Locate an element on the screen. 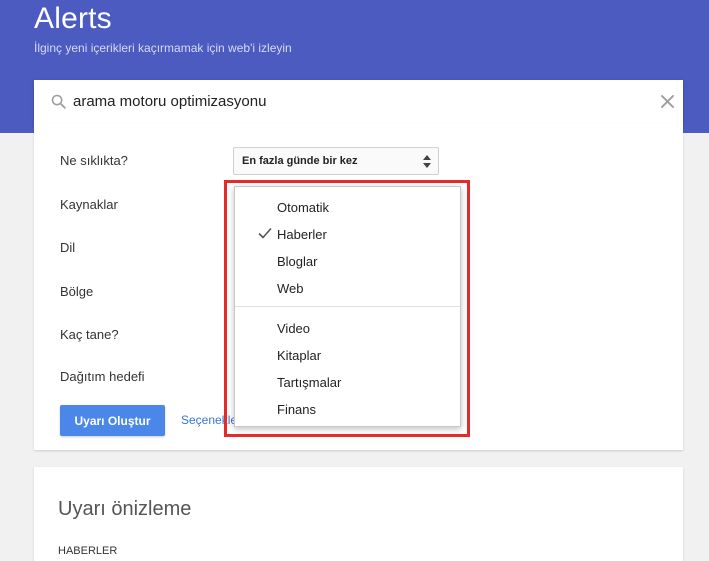 Image resolution: width=709 pixels, height=561 pixels. frequency-label: Ne sıklıkta? is located at coordinates (94, 160).